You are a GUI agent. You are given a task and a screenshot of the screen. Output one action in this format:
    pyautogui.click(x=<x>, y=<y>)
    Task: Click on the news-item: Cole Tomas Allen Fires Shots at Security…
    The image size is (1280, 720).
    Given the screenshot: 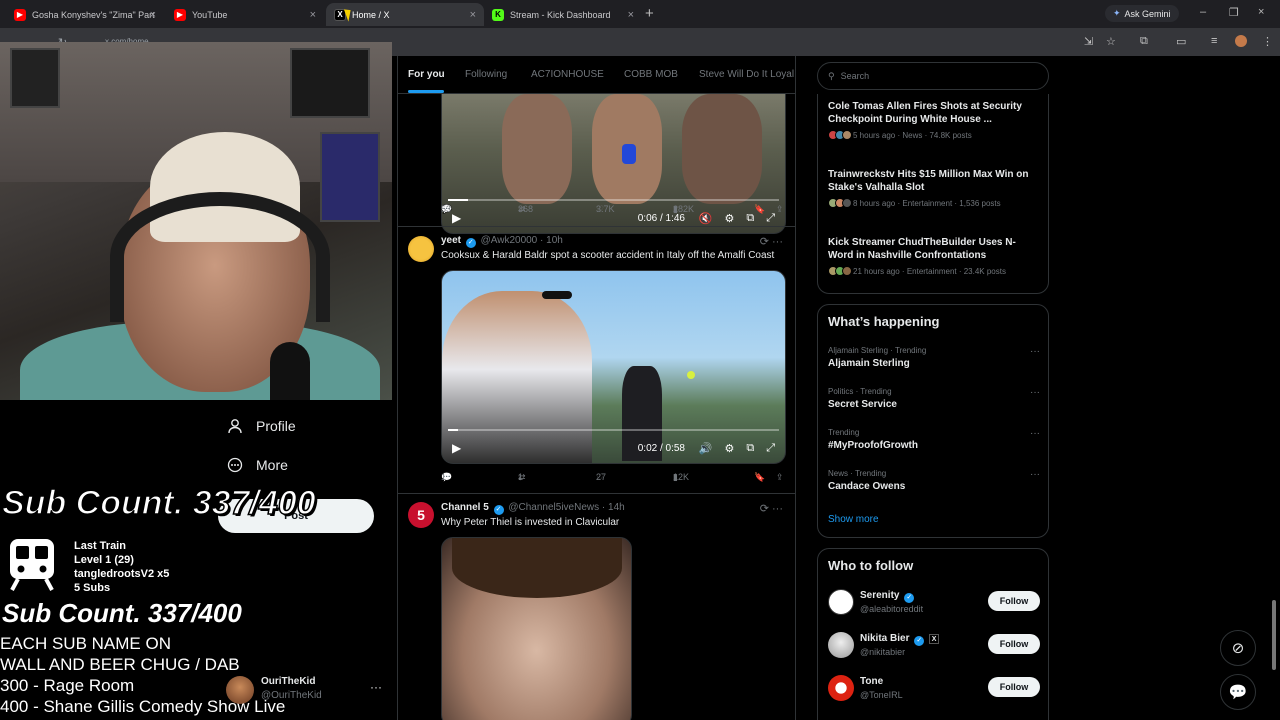 What is the action you would take?
    pyautogui.click(x=934, y=120)
    